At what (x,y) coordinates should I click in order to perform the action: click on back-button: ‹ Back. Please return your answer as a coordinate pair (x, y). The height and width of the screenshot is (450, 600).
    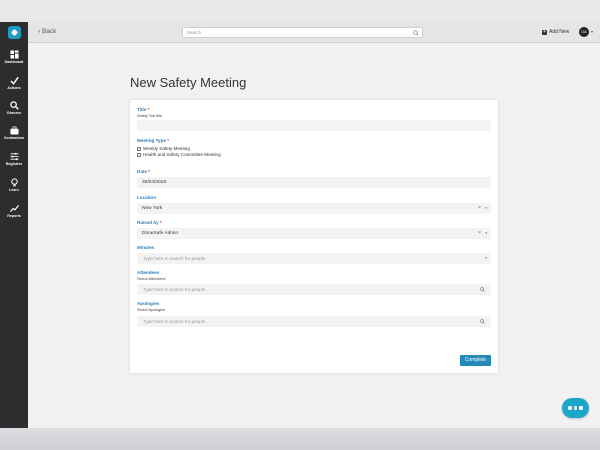
    Looking at the image, I should click on (47, 31).